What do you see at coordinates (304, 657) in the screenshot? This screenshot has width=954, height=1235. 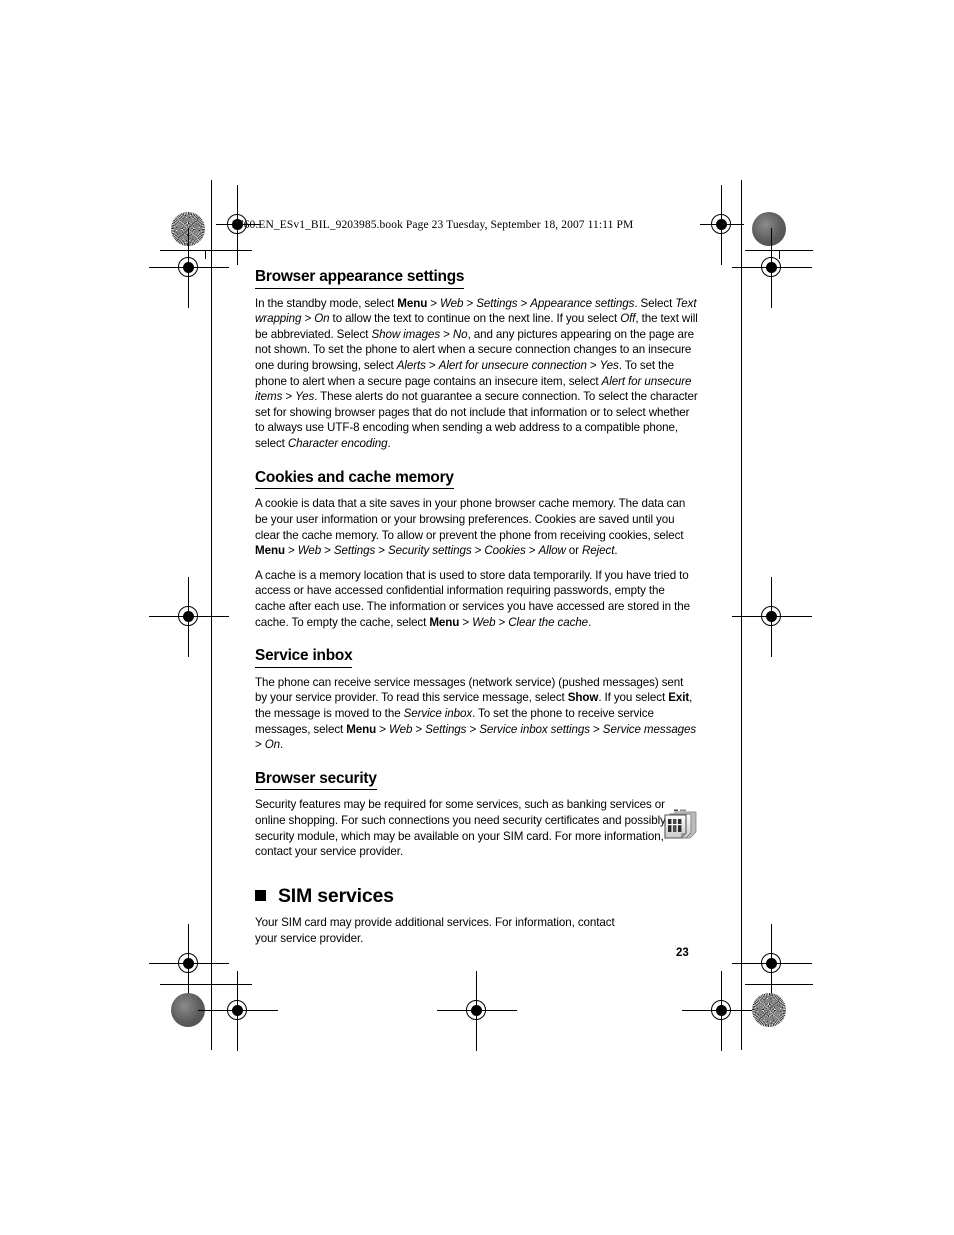 I see `section-heading: Service inbox` at bounding box center [304, 657].